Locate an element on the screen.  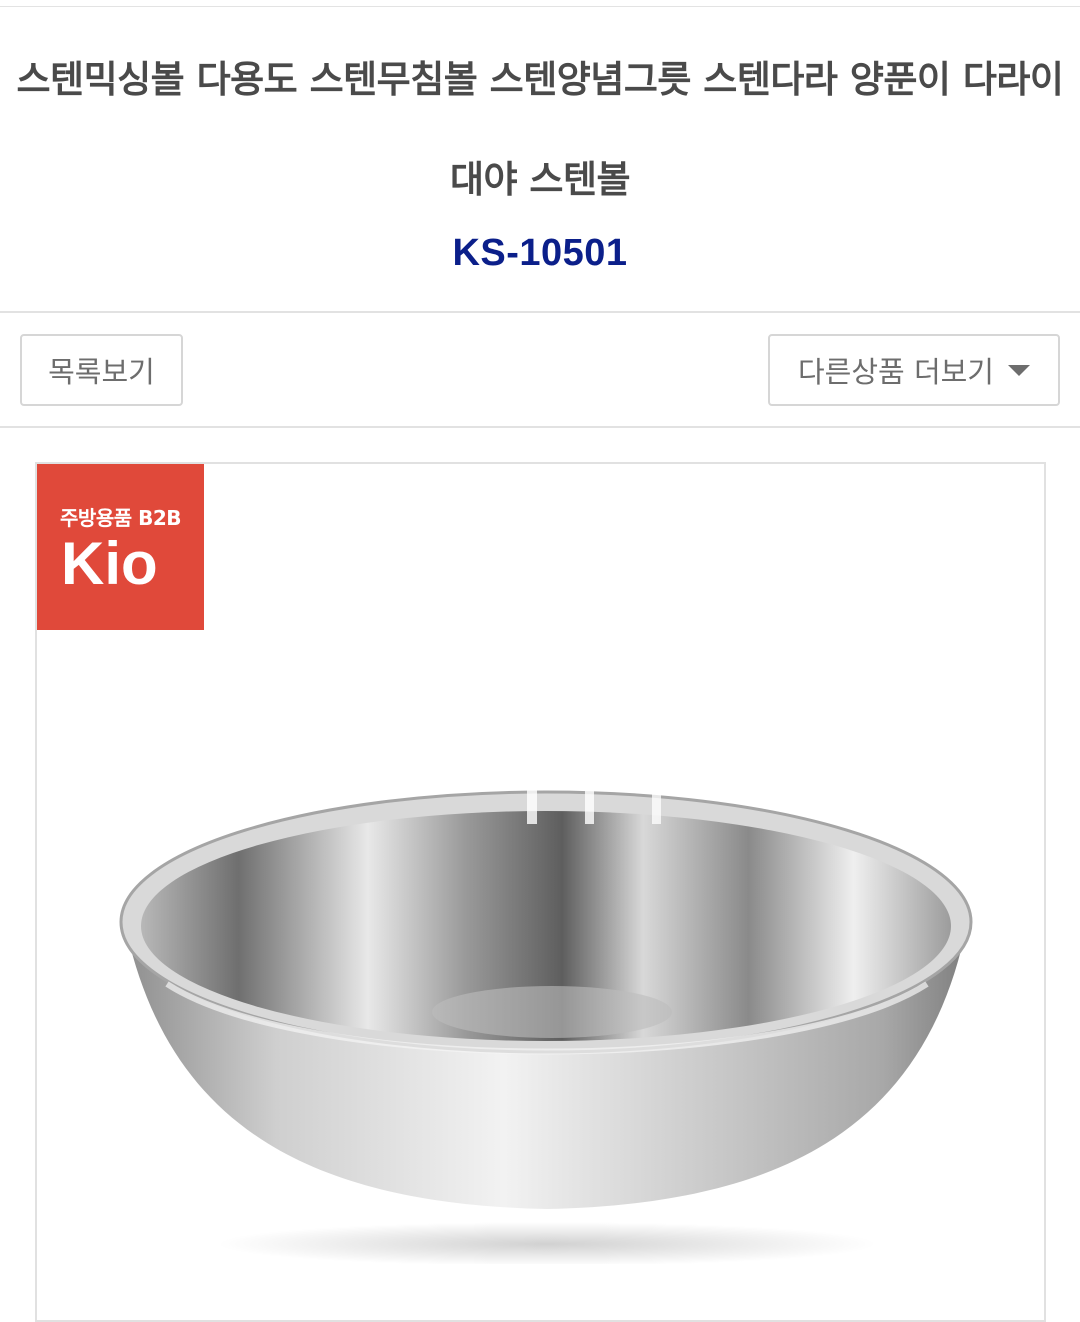
logo-text: Kio is located at coordinates (109, 563).